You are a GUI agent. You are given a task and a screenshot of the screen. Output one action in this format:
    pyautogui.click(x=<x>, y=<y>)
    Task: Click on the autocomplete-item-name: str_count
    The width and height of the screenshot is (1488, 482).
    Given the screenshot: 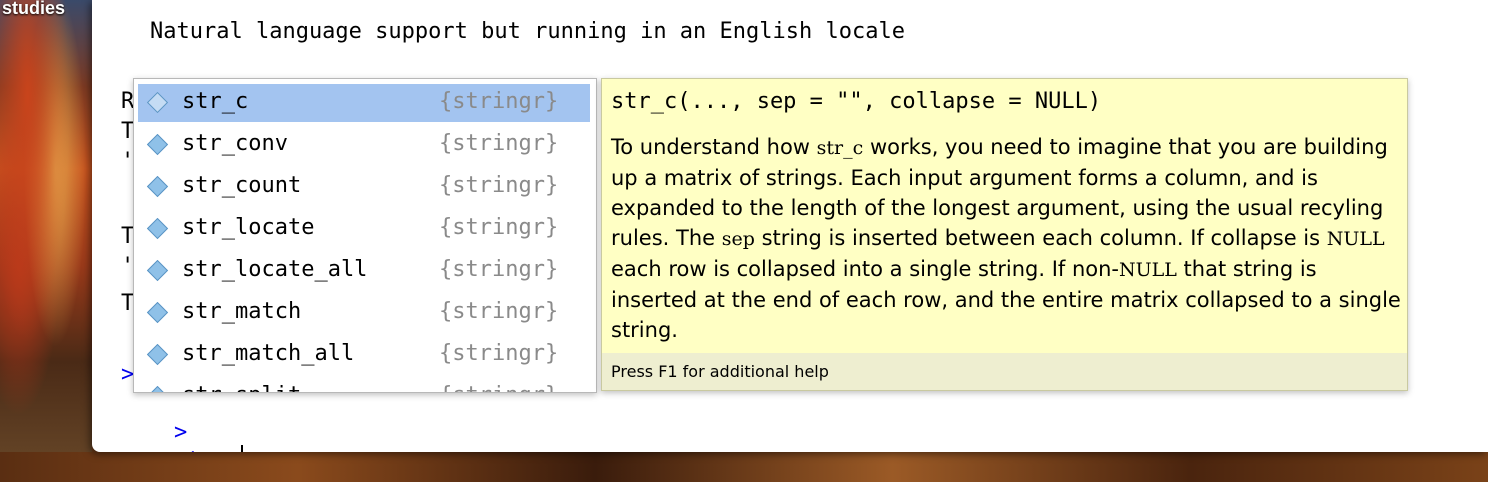 What is the action you would take?
    pyautogui.click(x=242, y=185)
    